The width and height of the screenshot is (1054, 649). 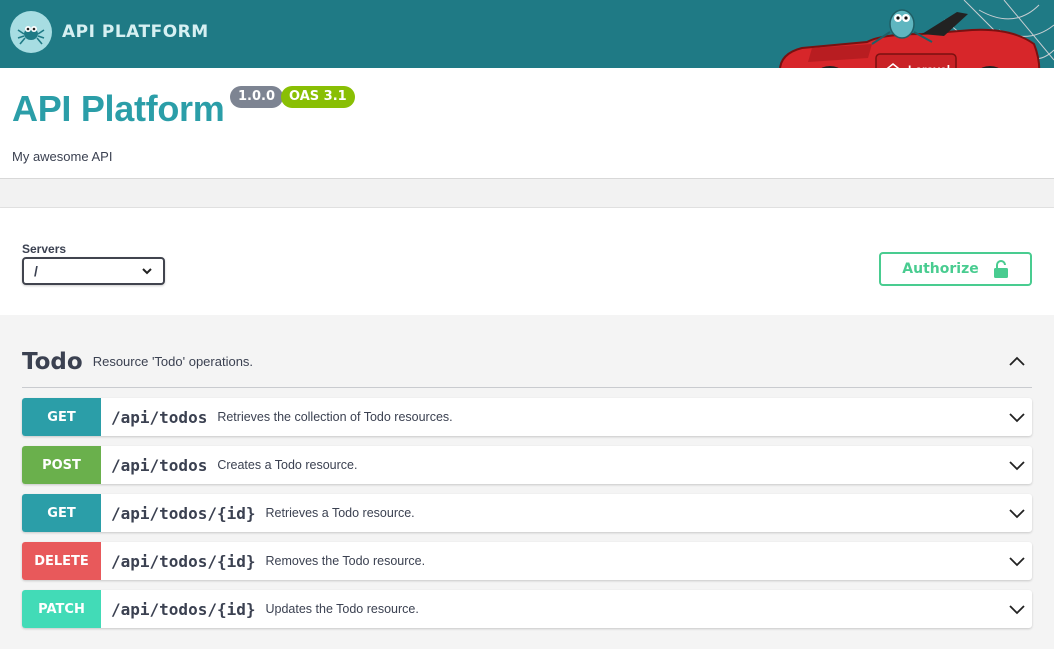 I want to click on operation-summary: Removes the Todo resource., so click(x=345, y=561).